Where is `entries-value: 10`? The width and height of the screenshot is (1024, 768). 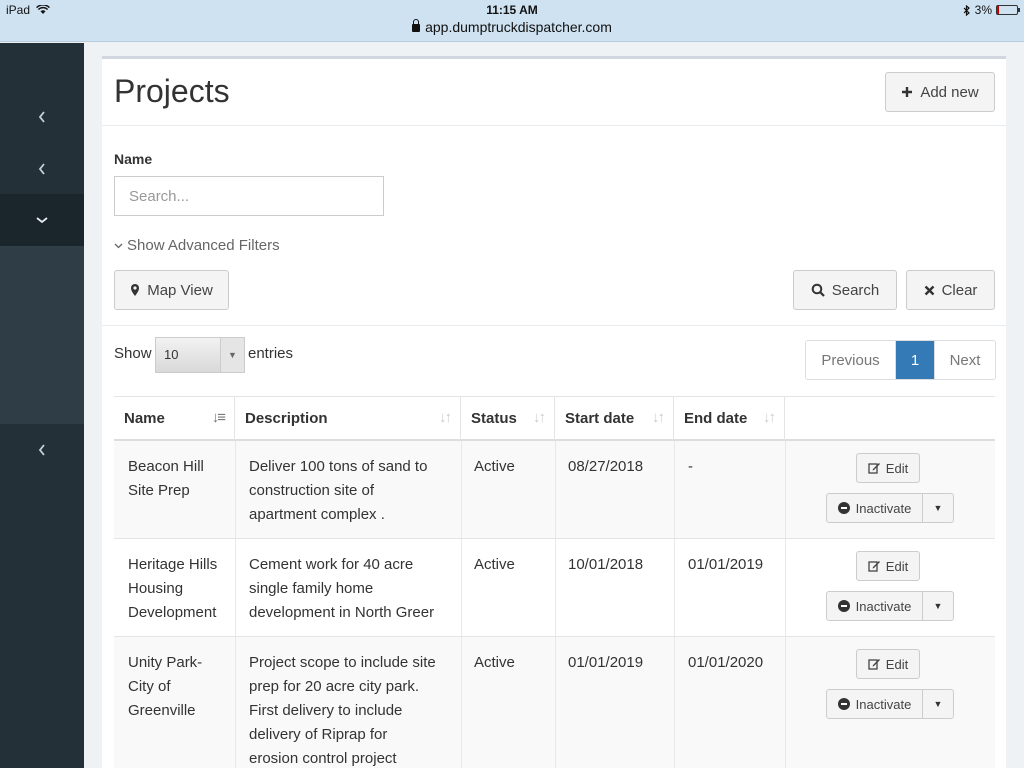 entries-value: 10 is located at coordinates (171, 354).